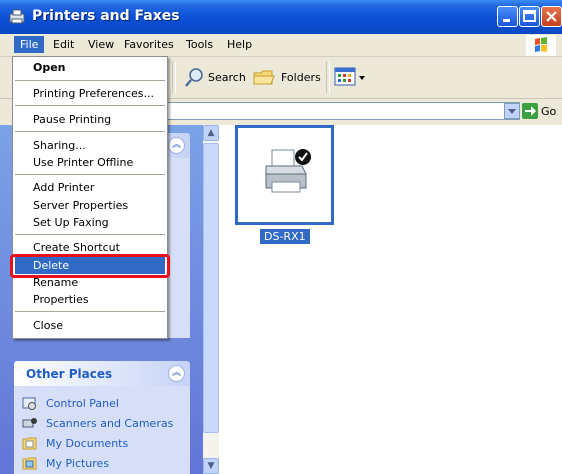  I want to click on printer-folder-icon, so click(17, 16).